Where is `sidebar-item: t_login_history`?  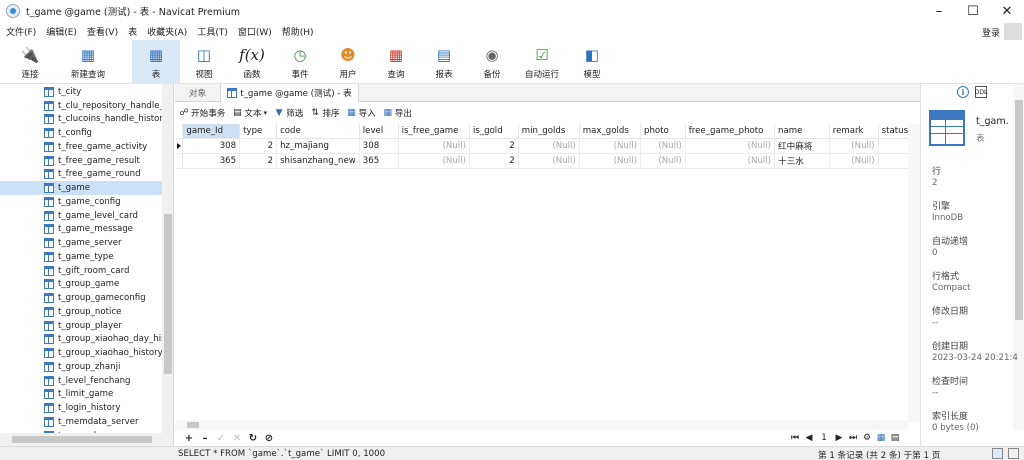 sidebar-item: t_login_history is located at coordinates (103, 408).